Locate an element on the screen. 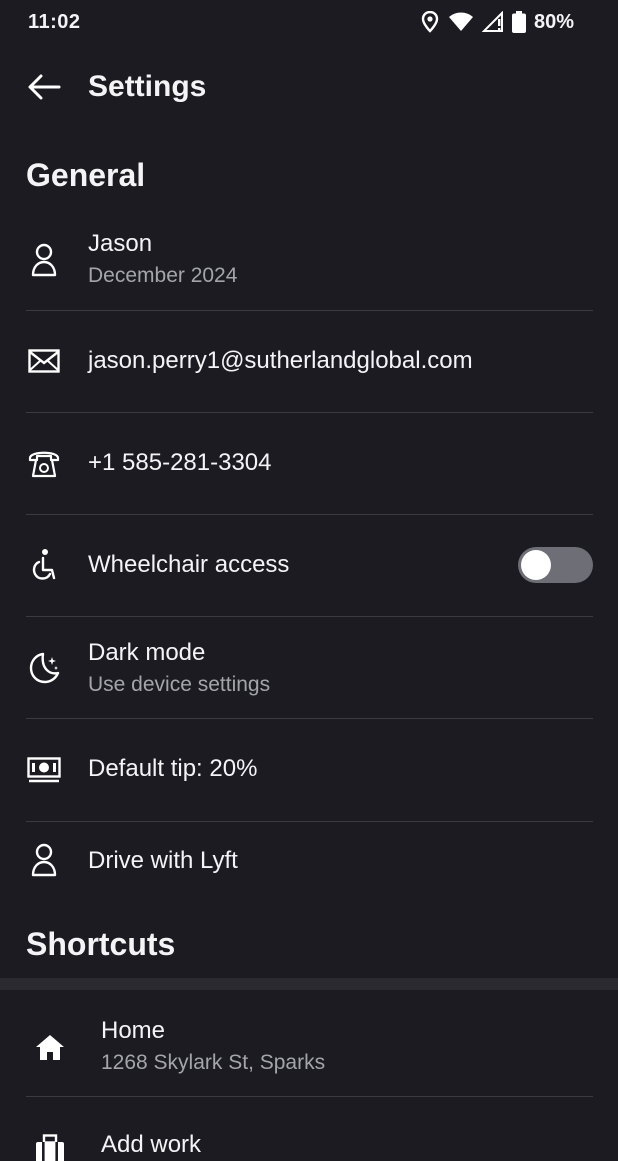 This screenshot has width=618, height=1161. back-arrow-icon is located at coordinates (44, 89).